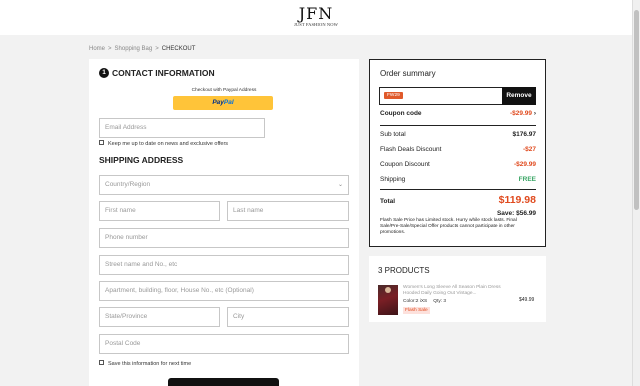 The height and width of the screenshot is (386, 640). I want to click on contact-section-title: 1 CONTACT INFORMATION, so click(157, 73).